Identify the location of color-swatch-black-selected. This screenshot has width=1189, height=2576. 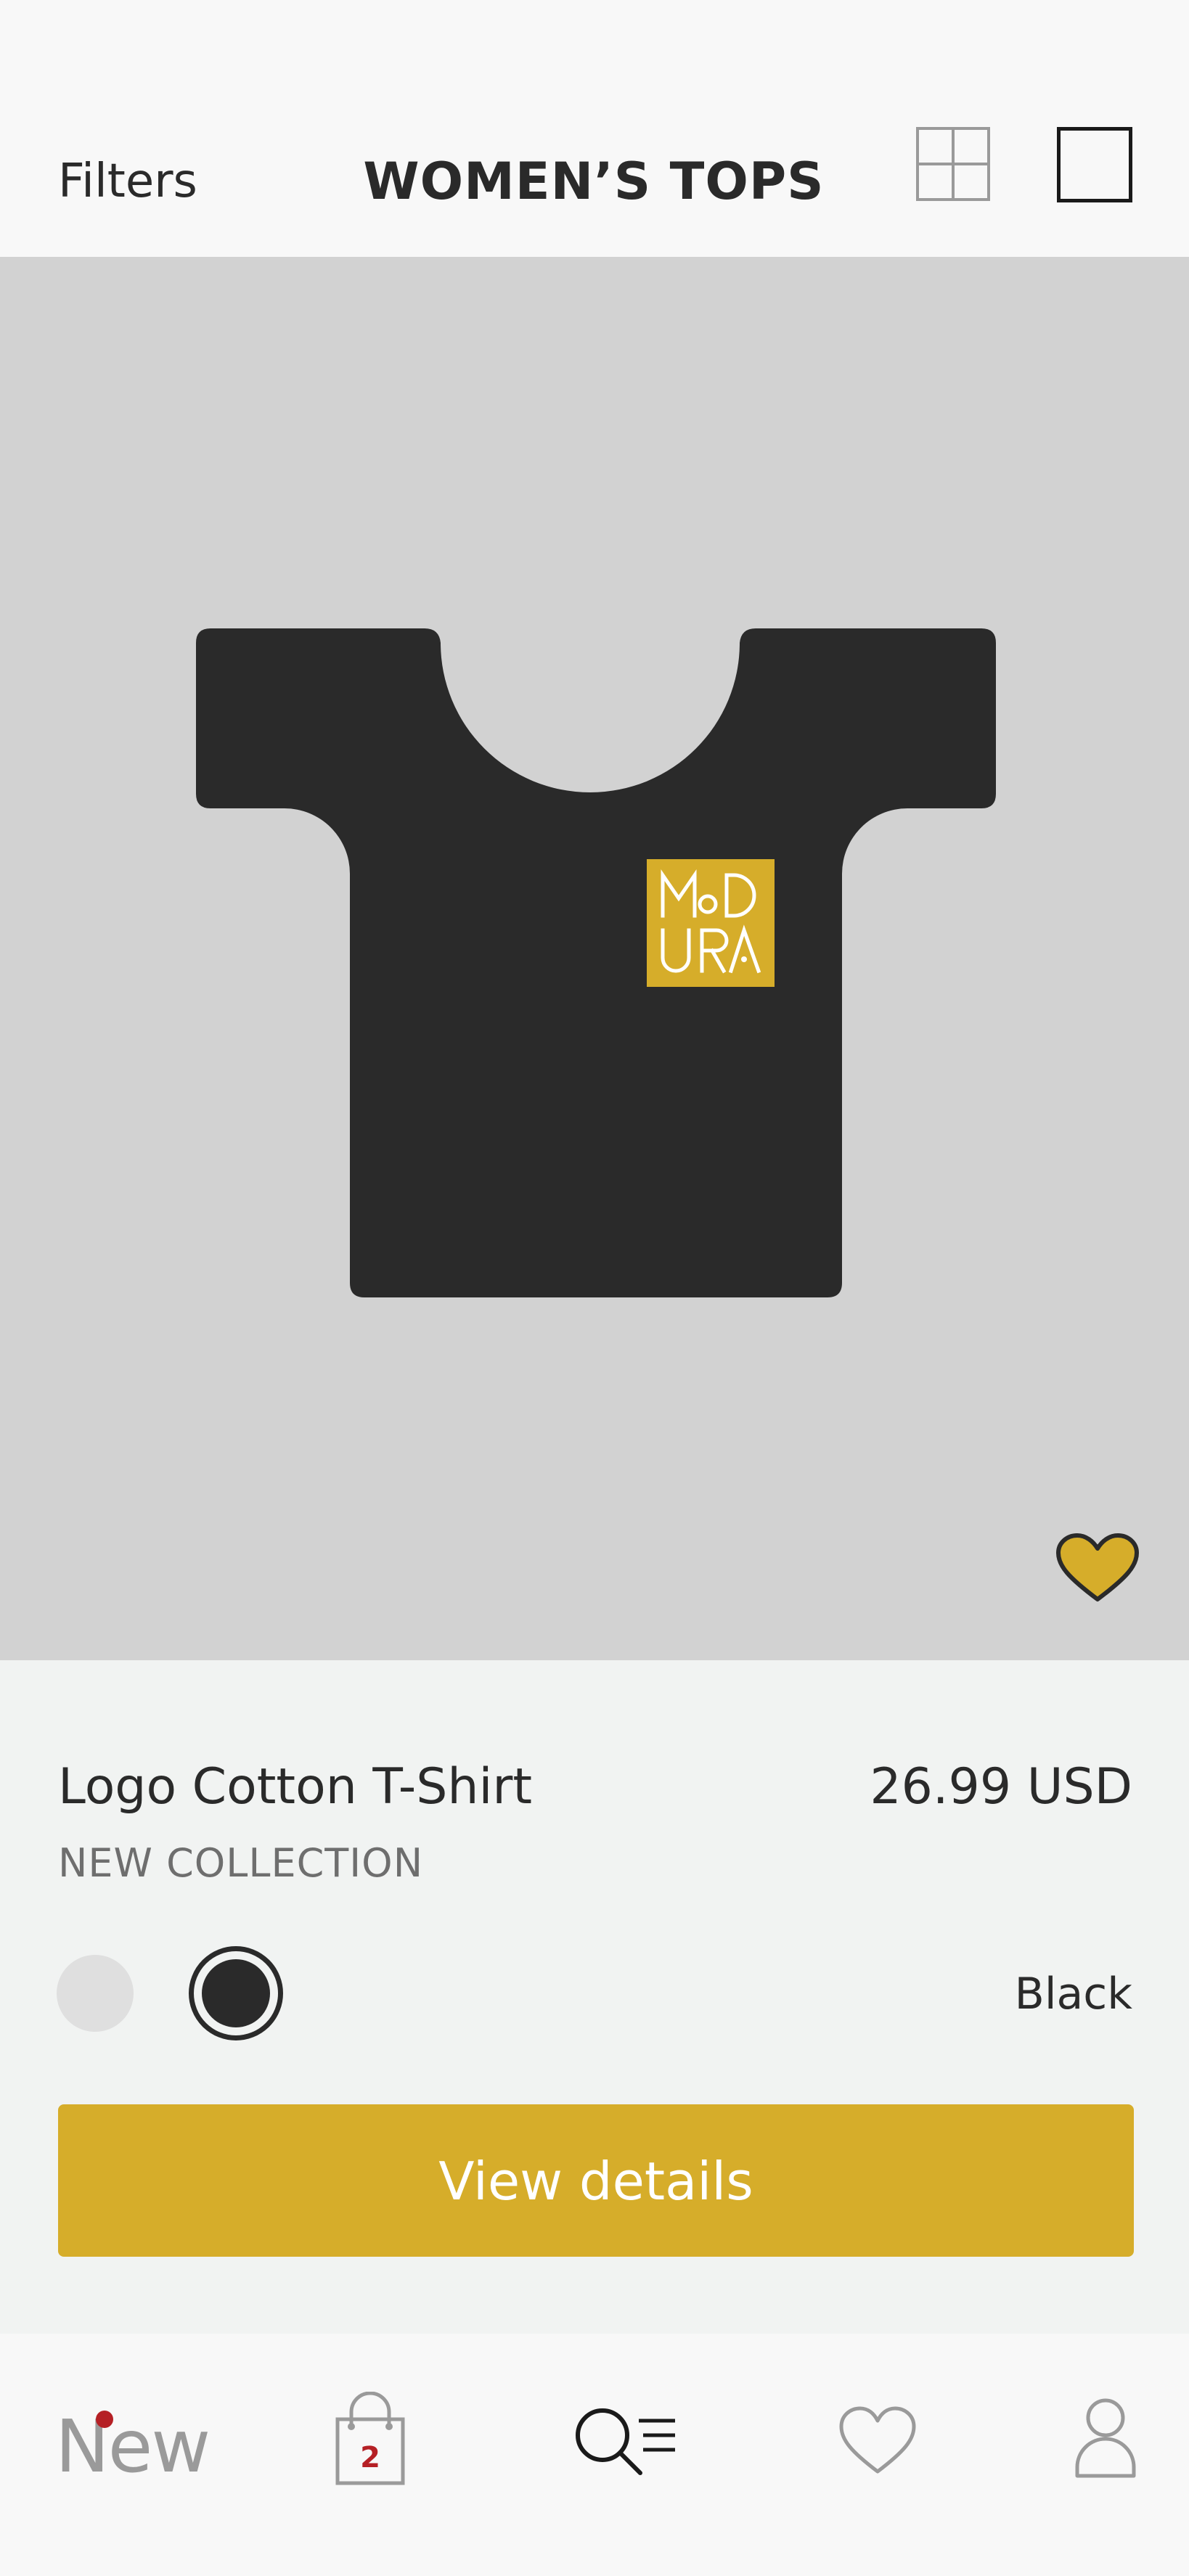
(236, 1993).